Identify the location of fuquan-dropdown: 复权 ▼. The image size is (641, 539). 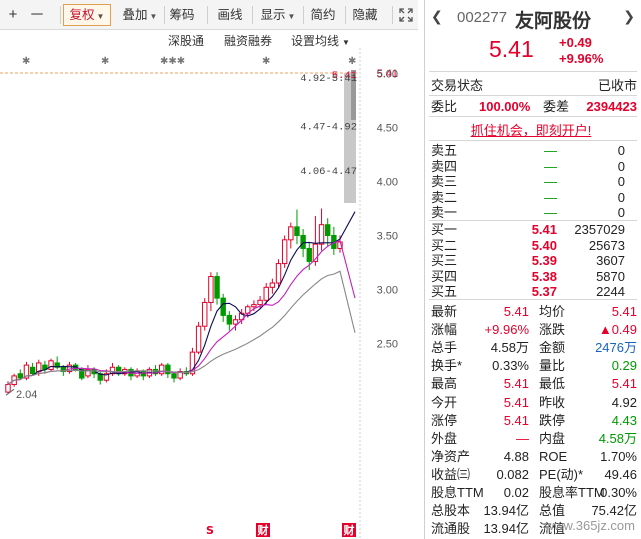
(87, 15).